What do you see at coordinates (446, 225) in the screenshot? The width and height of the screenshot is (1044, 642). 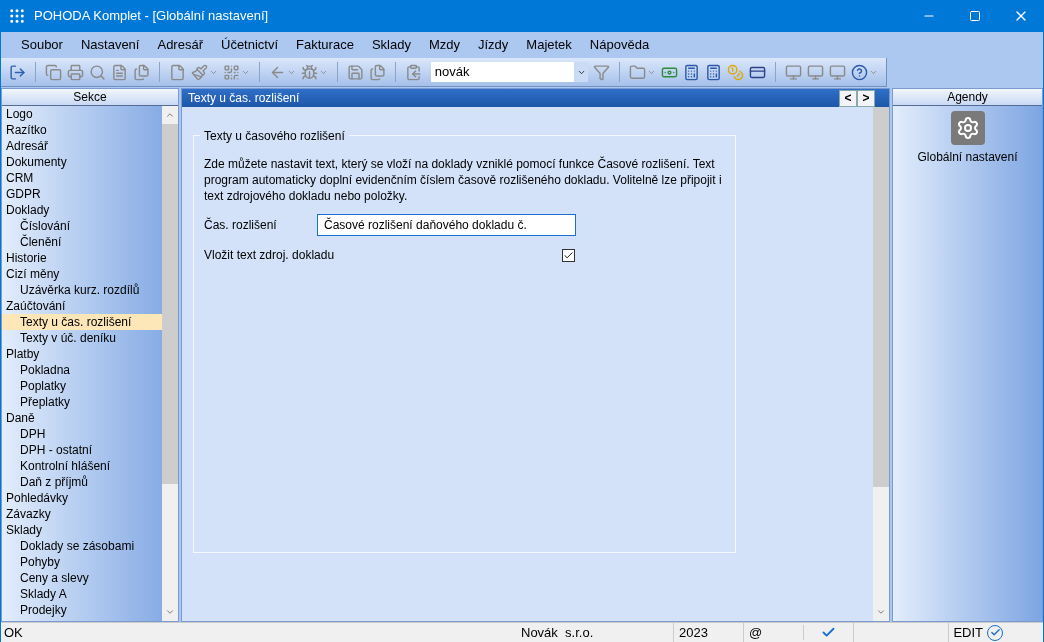 I see `text-field: Časové rozlišení daňového dokladu č.` at bounding box center [446, 225].